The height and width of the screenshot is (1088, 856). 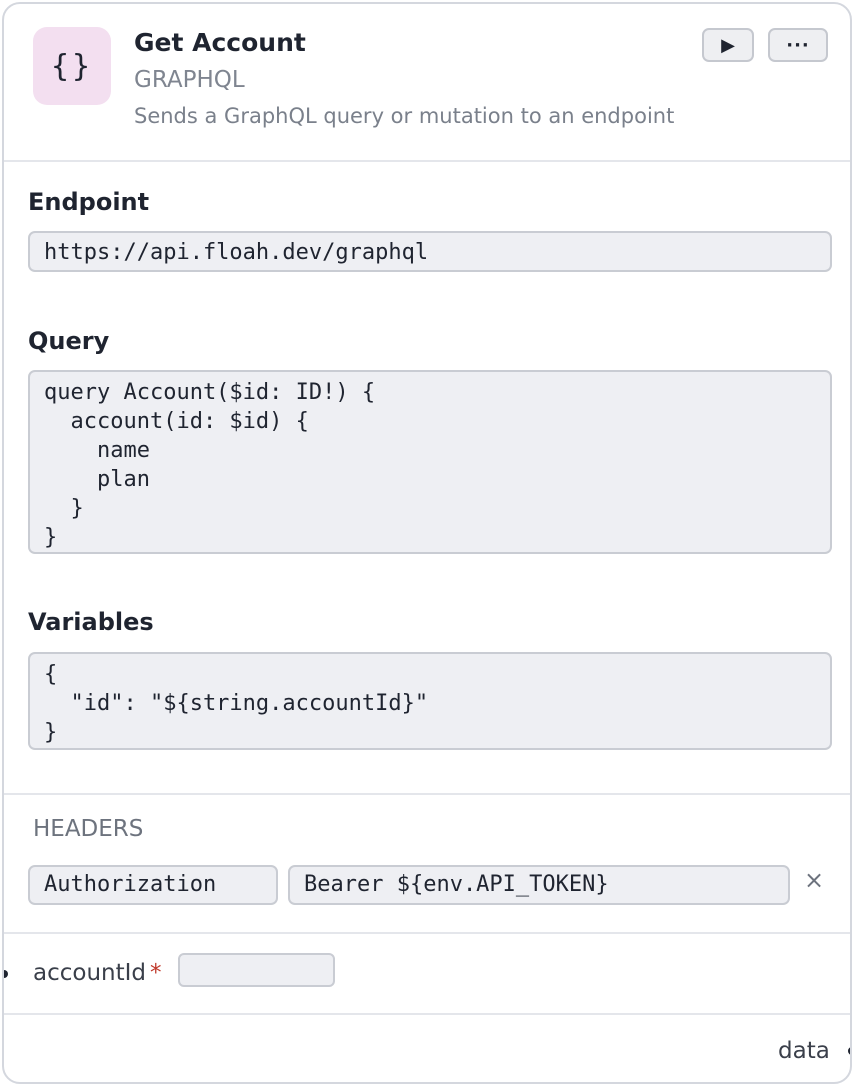 What do you see at coordinates (88, 829) in the screenshot?
I see `headers-section-title: HEADERS` at bounding box center [88, 829].